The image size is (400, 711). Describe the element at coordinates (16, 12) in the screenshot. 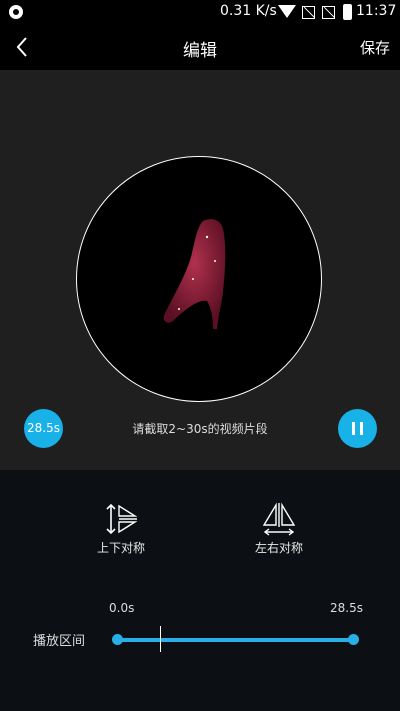

I see `notification-icon` at that location.